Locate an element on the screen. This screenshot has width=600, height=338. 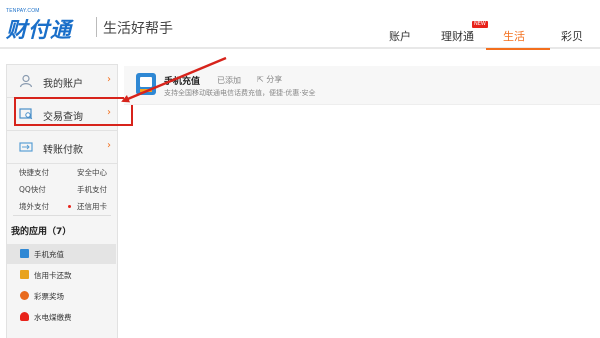
arrow-line is located at coordinates (174, 79).